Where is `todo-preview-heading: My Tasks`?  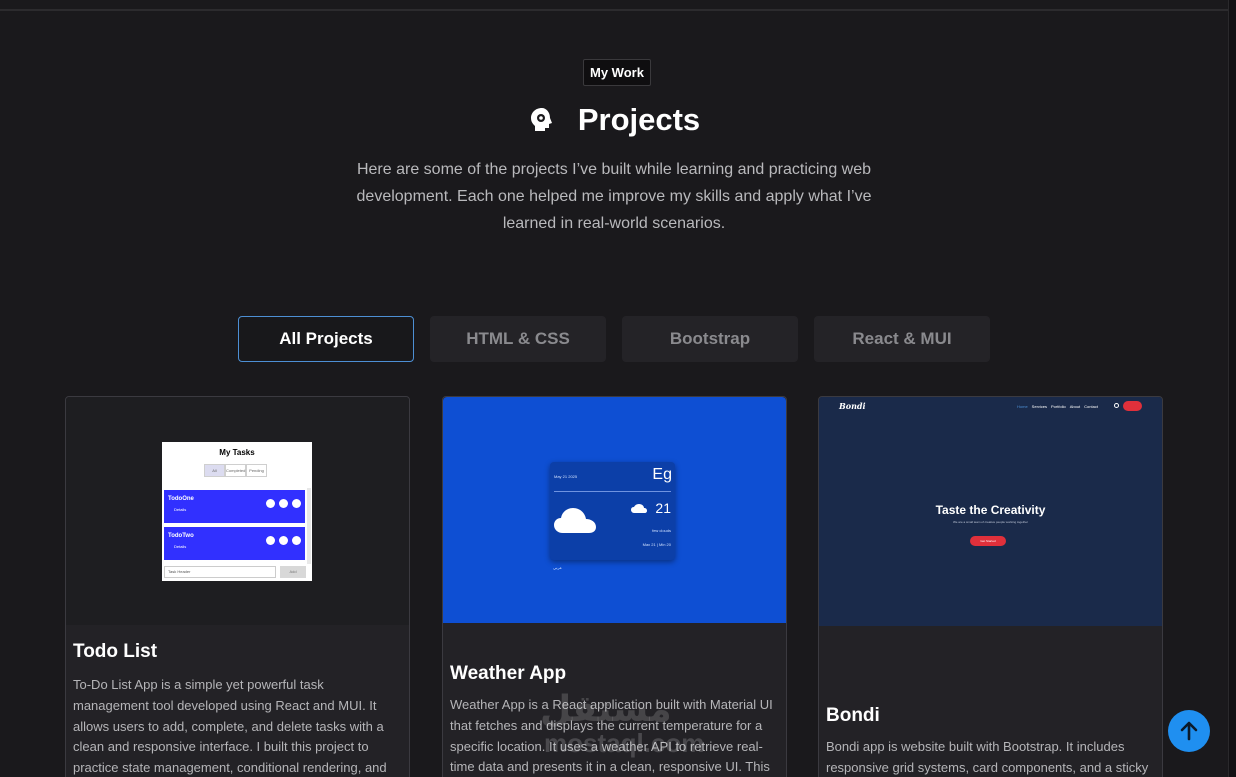 todo-preview-heading: My Tasks is located at coordinates (237, 452).